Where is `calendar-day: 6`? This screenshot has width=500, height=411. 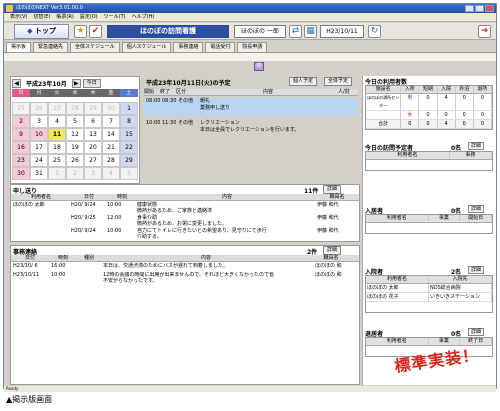 calendar-day: 6 is located at coordinates (93, 121).